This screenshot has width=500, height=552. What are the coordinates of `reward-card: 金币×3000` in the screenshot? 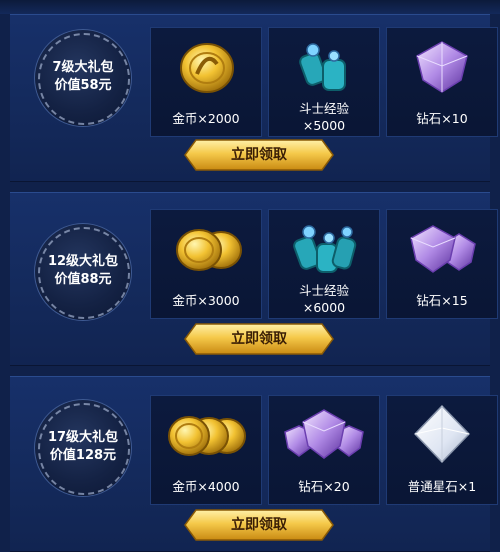 It's located at (206, 264).